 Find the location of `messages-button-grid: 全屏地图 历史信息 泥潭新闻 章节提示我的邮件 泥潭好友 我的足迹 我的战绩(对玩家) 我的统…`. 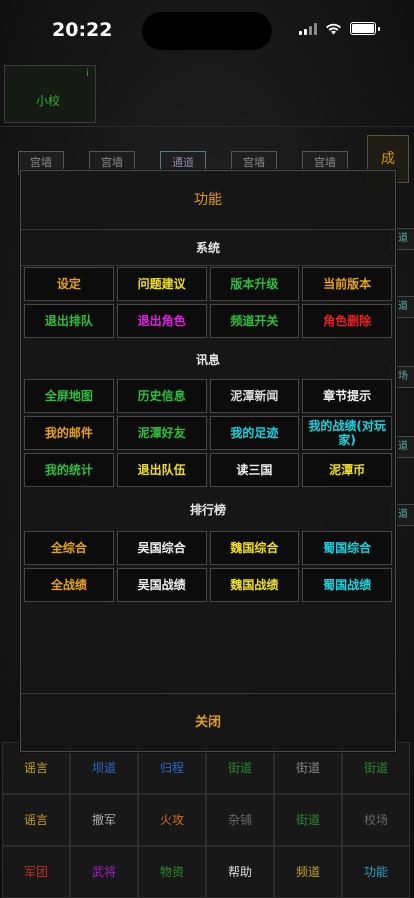

messages-button-grid: 全屏地图 历史信息 泥潭新闻 章节提示我的邮件 泥潭好友 我的足迹 我的战绩(对玩家) 我的统… is located at coordinates (208, 433).